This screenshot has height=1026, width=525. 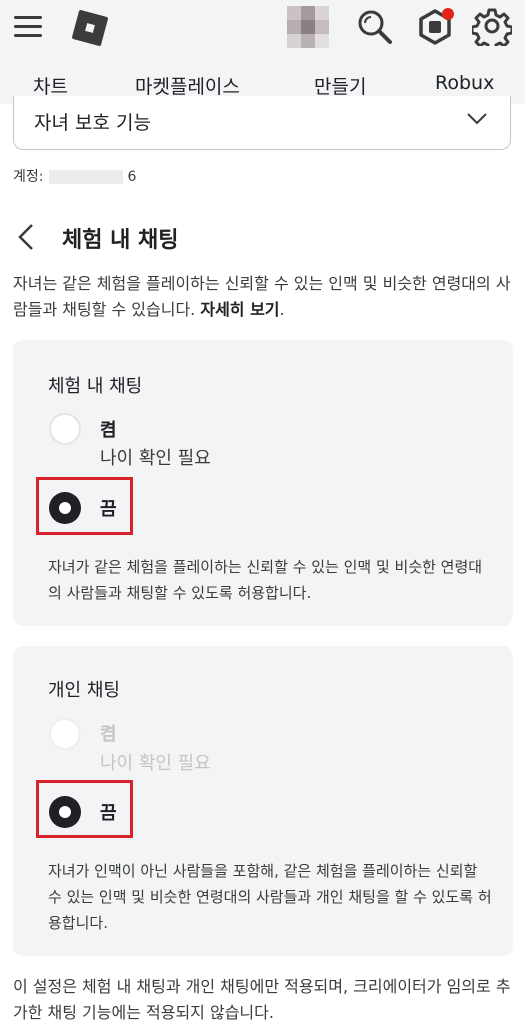 What do you see at coordinates (132, 177) in the screenshot?
I see `account-suffix: 6` at bounding box center [132, 177].